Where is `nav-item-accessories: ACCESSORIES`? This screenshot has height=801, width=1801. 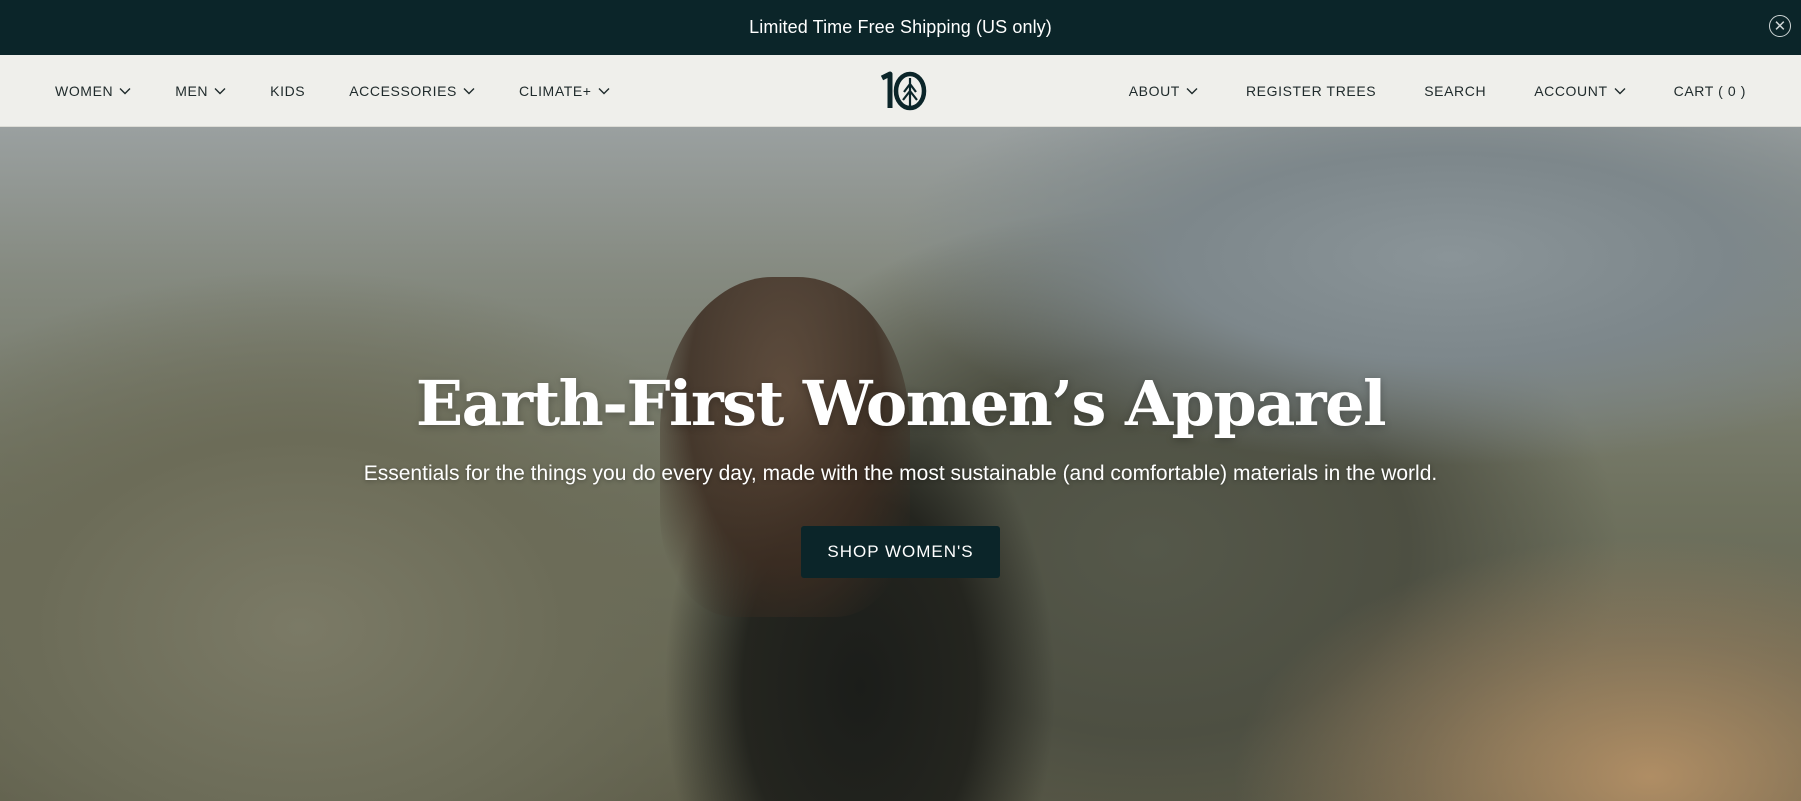 nav-item-accessories: ACCESSORIES is located at coordinates (412, 91).